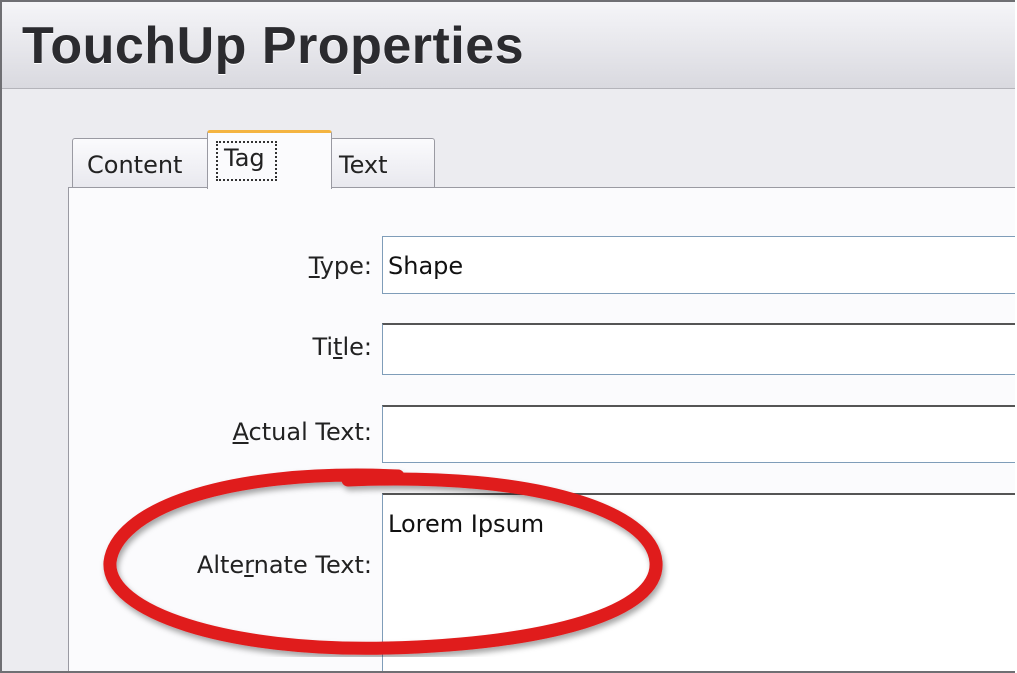 This screenshot has width=1017, height=673. I want to click on title-label: Title:, so click(342, 347).